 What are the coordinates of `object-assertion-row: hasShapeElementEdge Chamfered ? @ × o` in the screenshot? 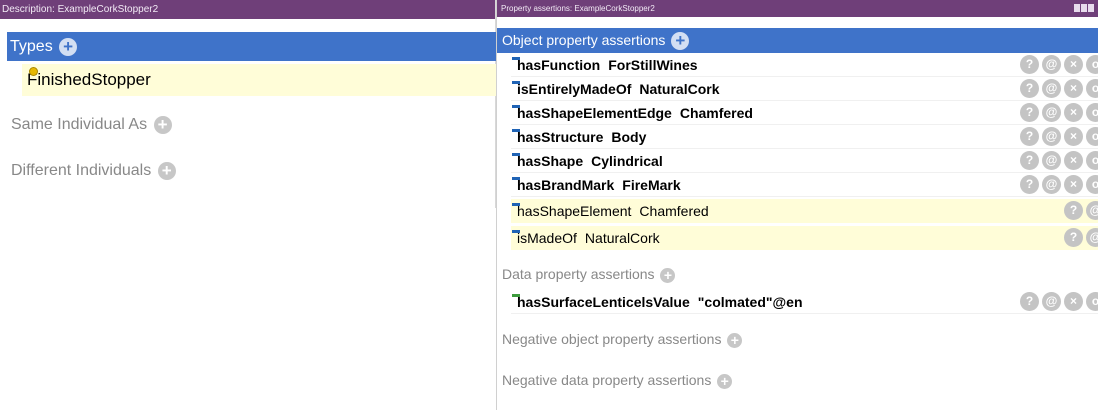 It's located at (804, 113).